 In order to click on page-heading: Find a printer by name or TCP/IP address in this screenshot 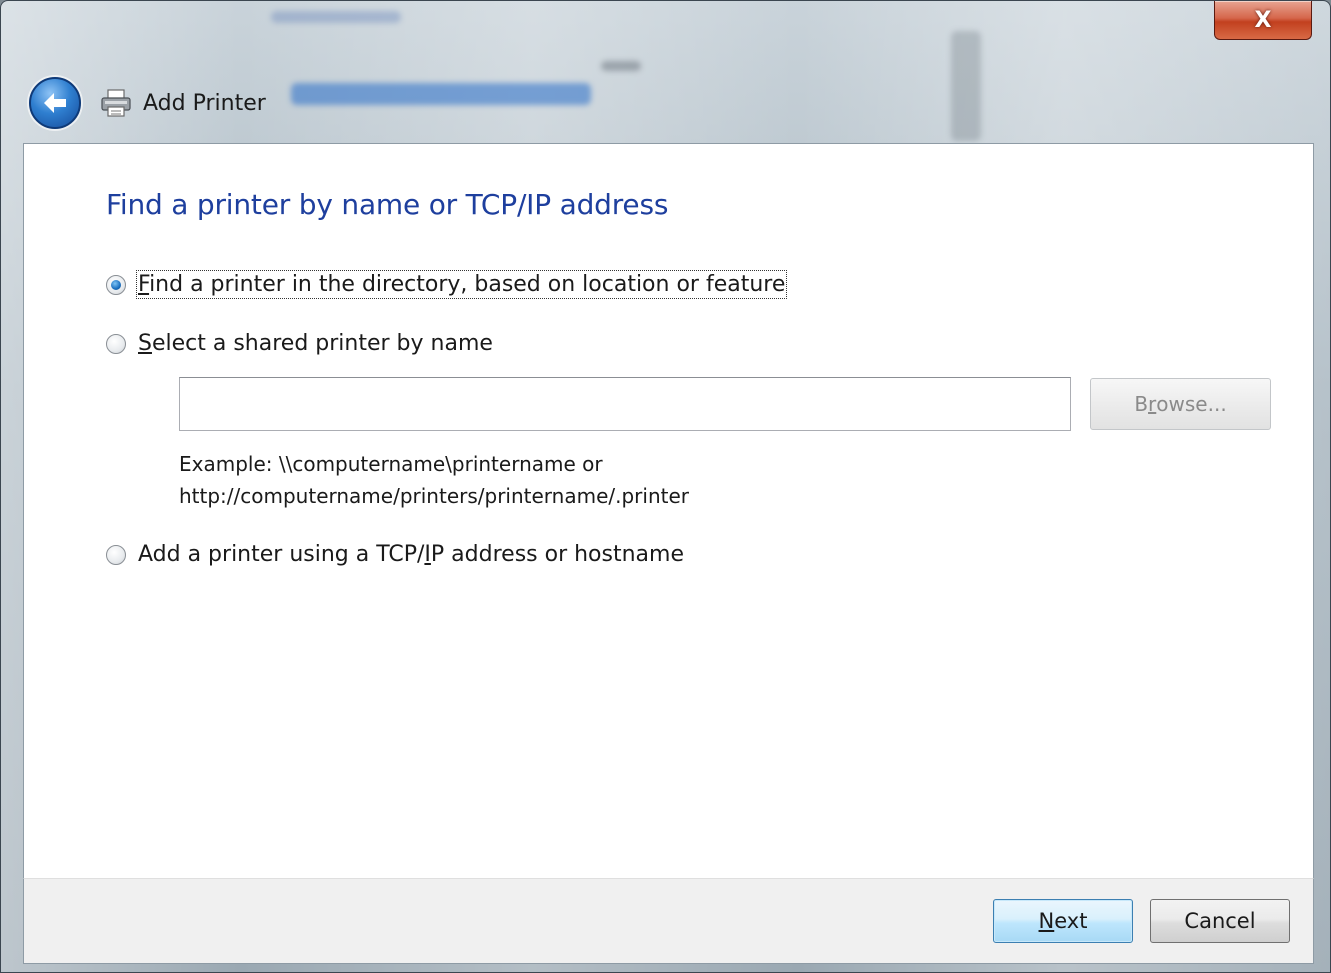, I will do `click(387, 204)`.